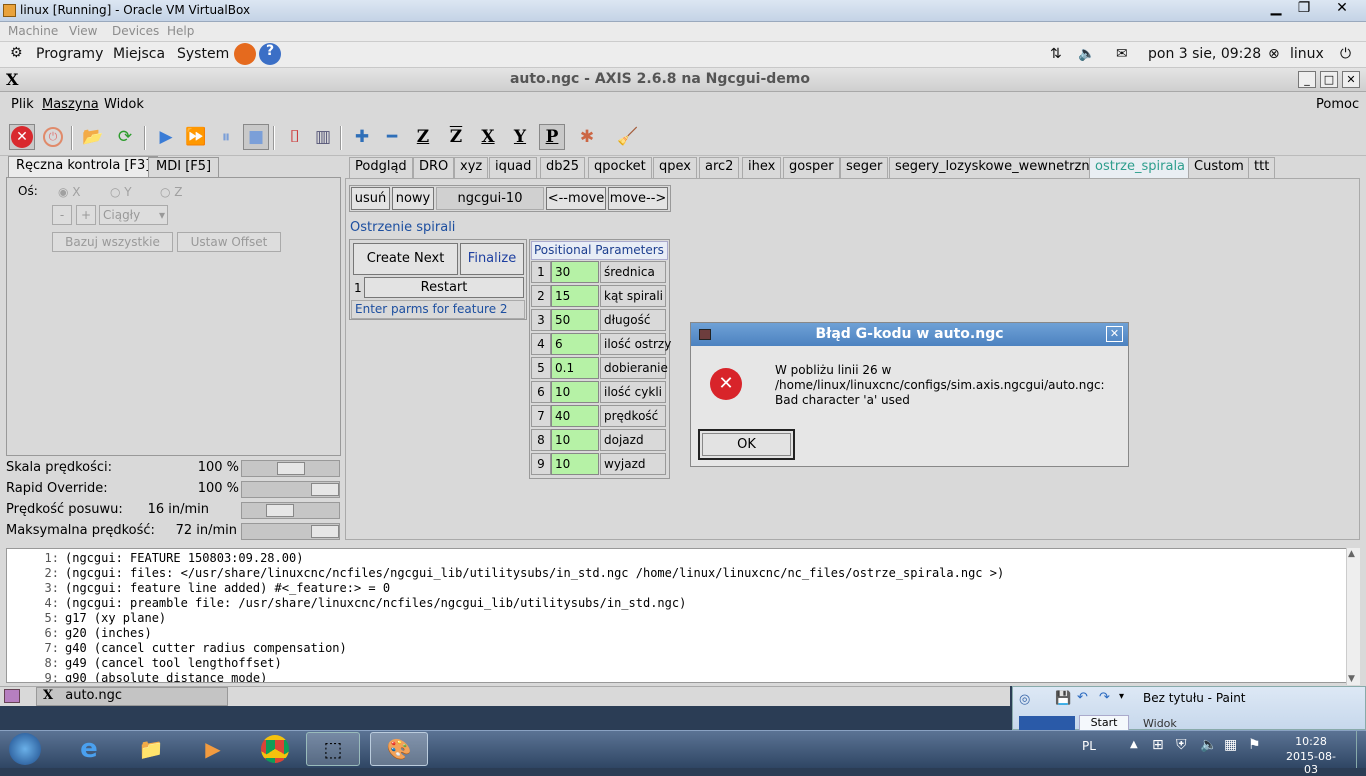 The width and height of the screenshot is (1366, 776). I want to click on vertical-scrollbar: ▲ ▼, so click(1353, 616).